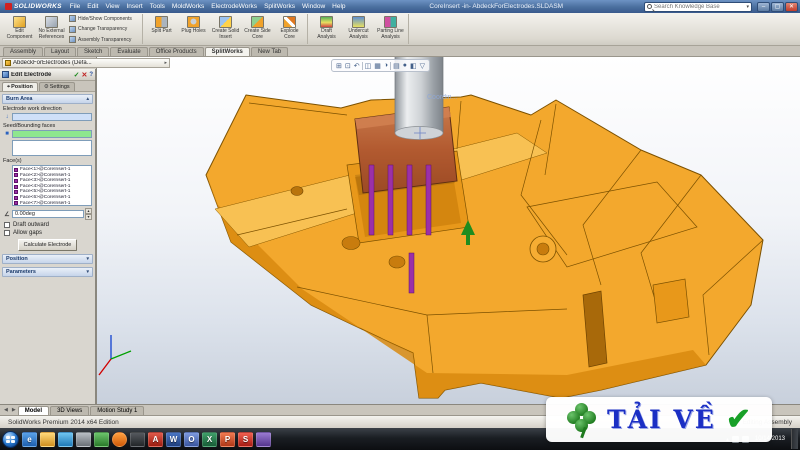 Image resolution: width=800 pixels, height=450 pixels. What do you see at coordinates (47, 233) in the screenshot?
I see `allow-gaps-row: Allow gaps` at bounding box center [47, 233].